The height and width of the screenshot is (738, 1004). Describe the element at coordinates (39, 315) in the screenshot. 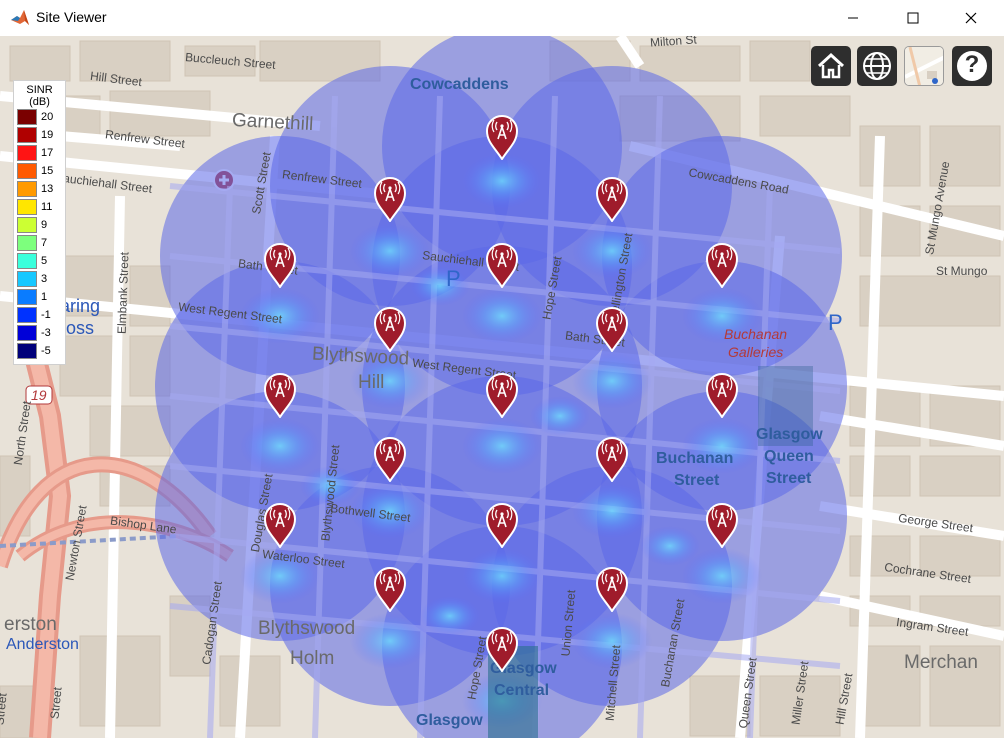

I see `legend-row: -1` at that location.